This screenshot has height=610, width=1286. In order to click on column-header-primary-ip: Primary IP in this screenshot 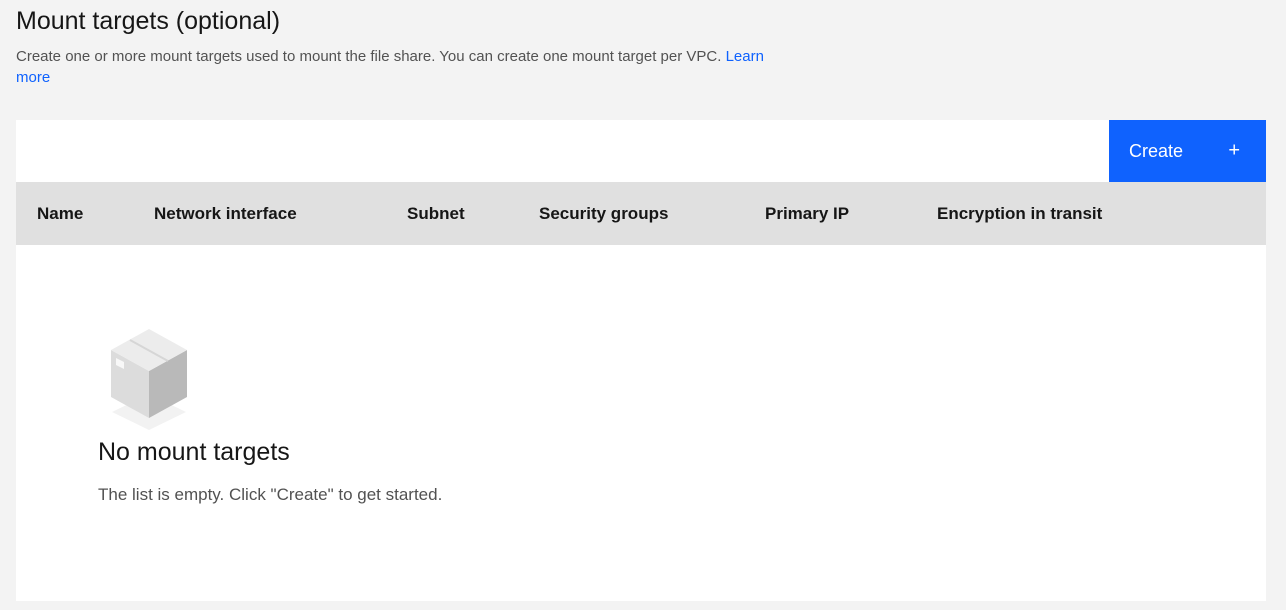, I will do `click(807, 213)`.